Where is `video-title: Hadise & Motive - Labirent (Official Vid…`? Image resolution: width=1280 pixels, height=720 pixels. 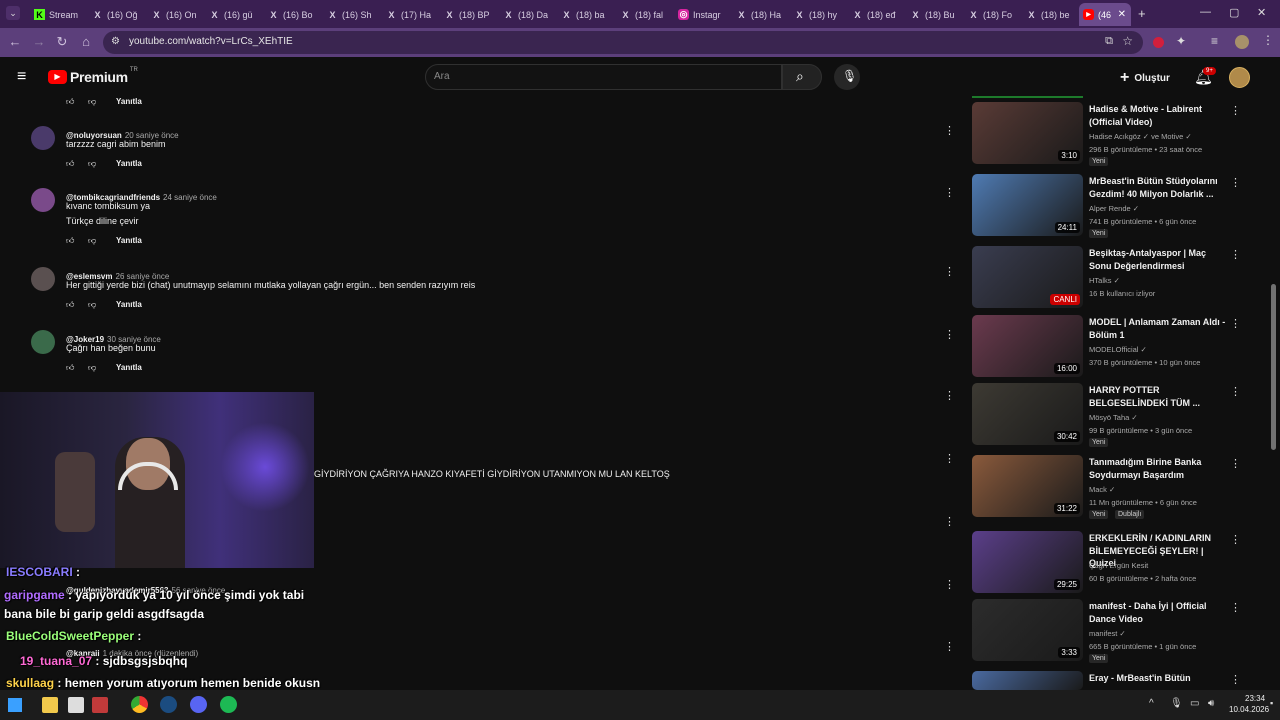 video-title: Hadise & Motive - Labirent (Official Vid… is located at coordinates (1159, 115).